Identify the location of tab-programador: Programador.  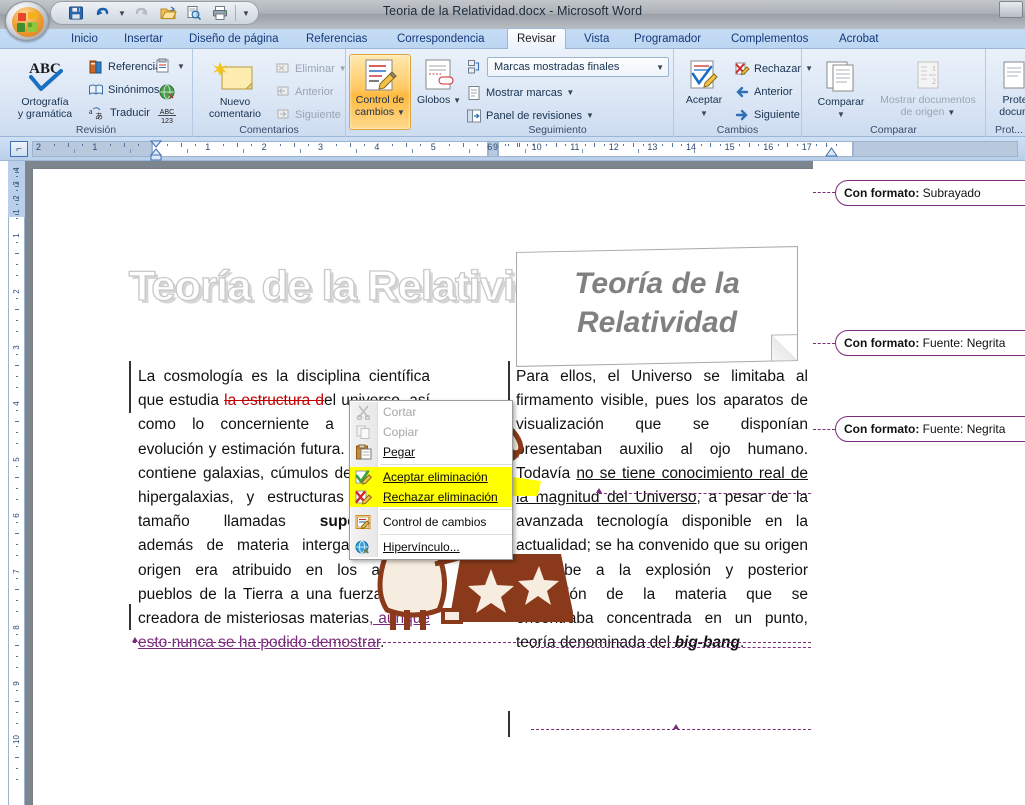
(667, 39).